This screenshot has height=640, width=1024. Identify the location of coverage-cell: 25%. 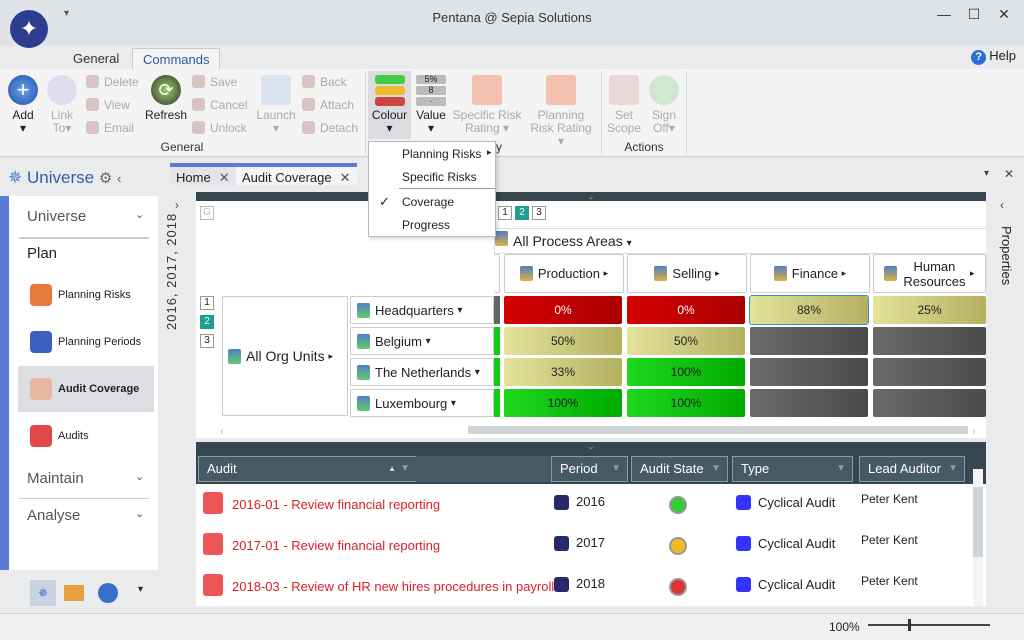
(929, 310).